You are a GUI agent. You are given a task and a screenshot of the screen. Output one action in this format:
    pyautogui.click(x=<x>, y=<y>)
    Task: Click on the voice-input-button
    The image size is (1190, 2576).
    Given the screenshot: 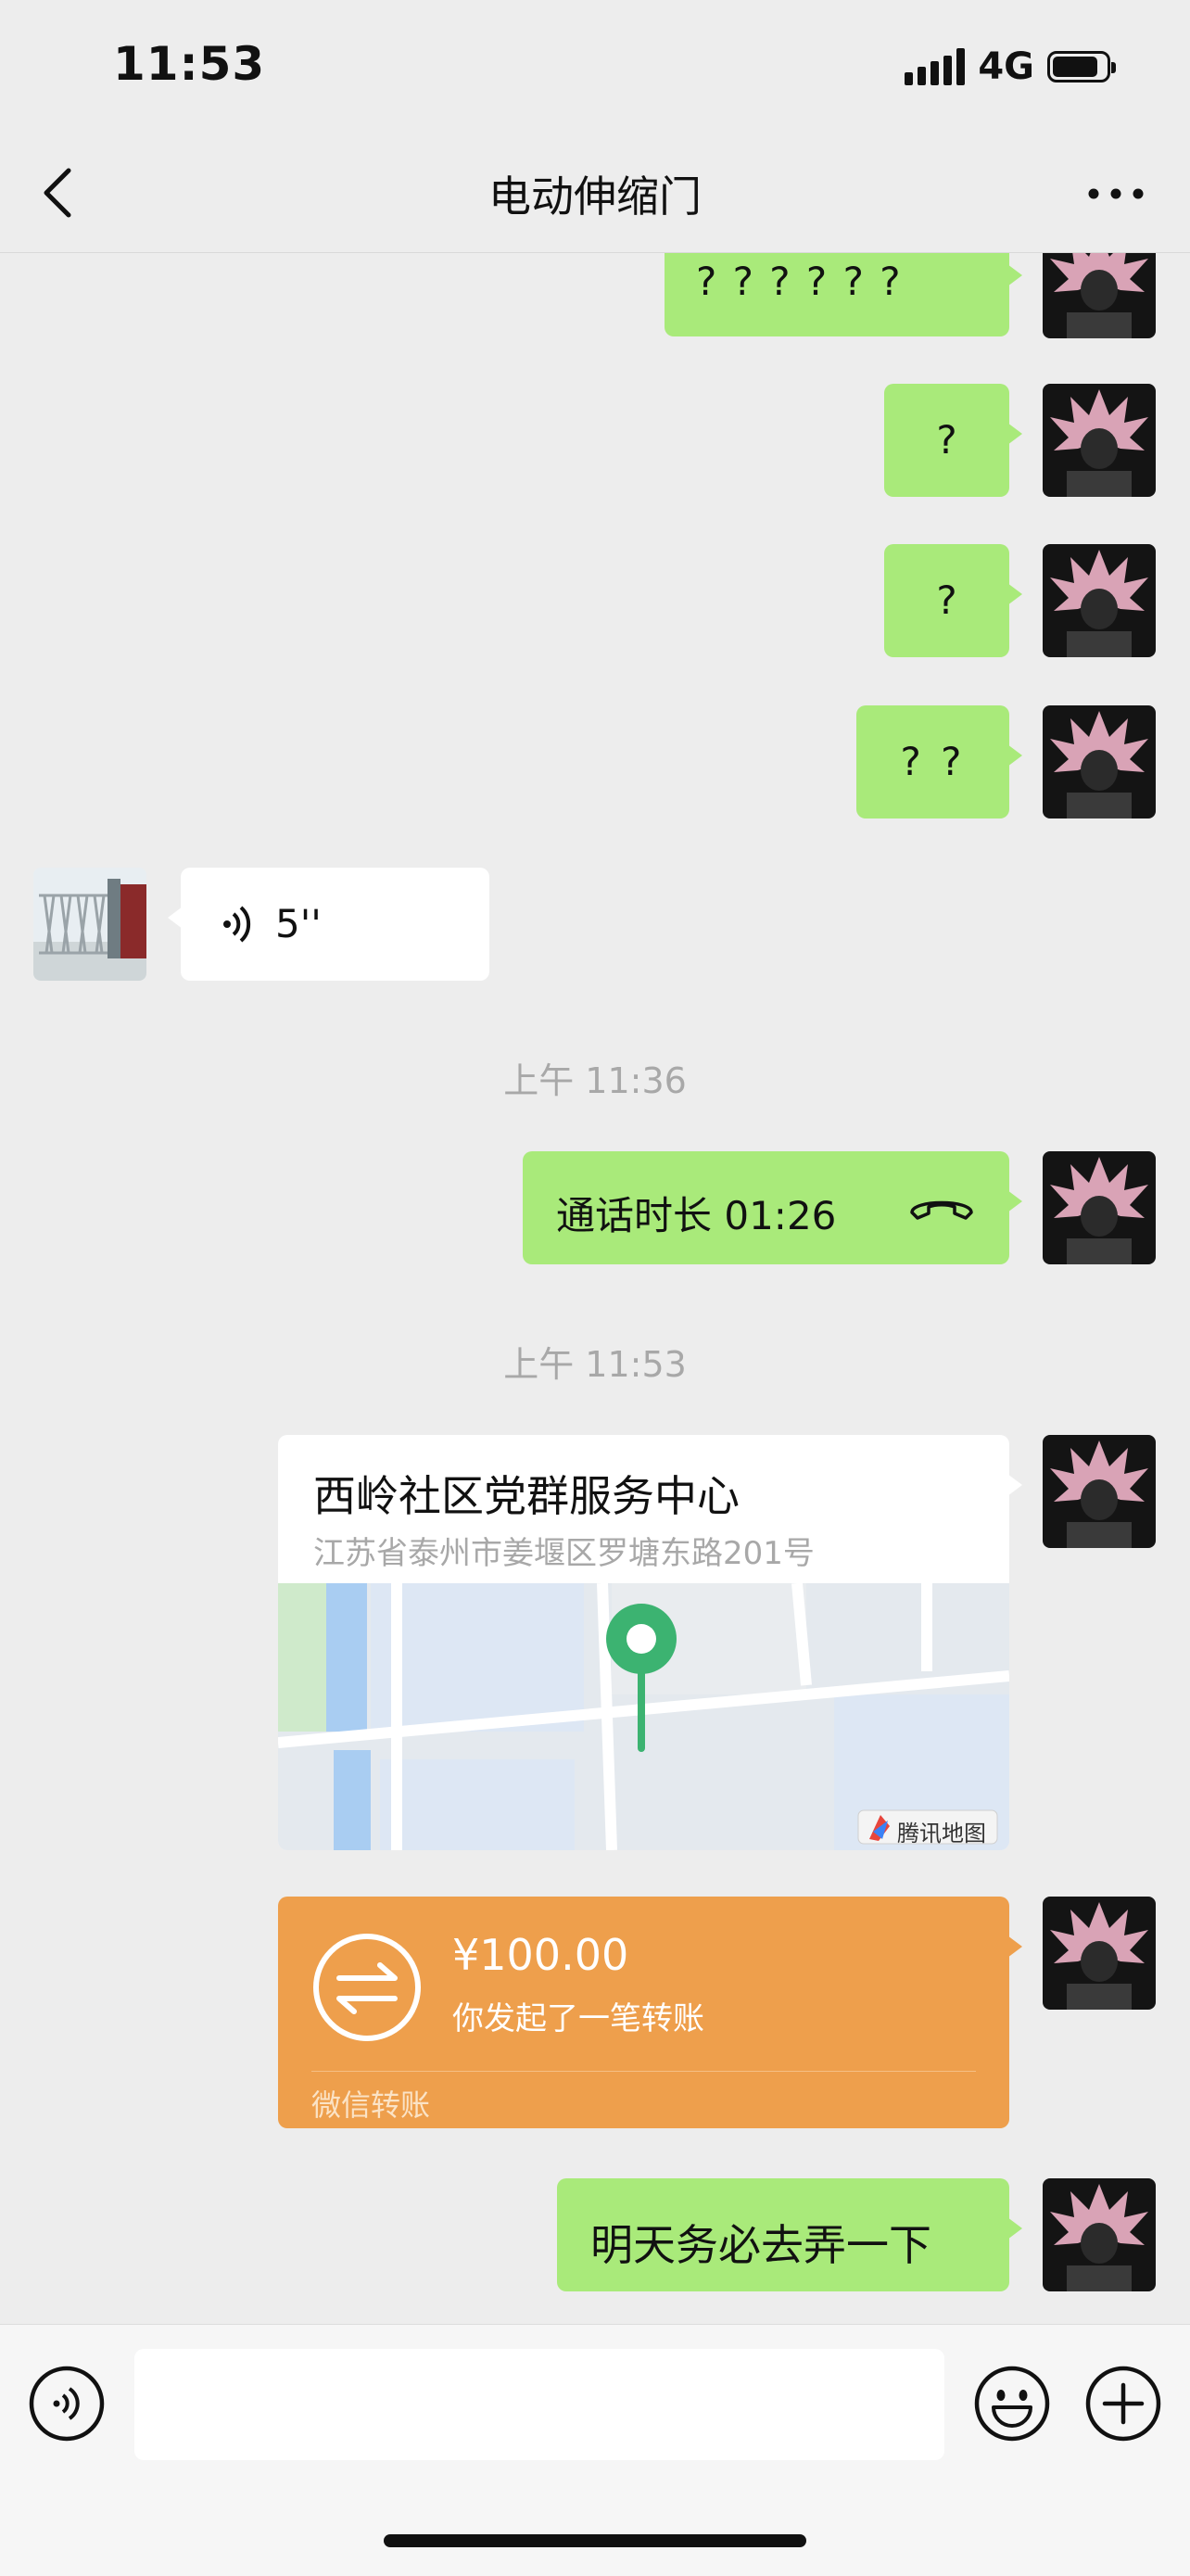 What is the action you would take?
    pyautogui.click(x=67, y=2404)
    